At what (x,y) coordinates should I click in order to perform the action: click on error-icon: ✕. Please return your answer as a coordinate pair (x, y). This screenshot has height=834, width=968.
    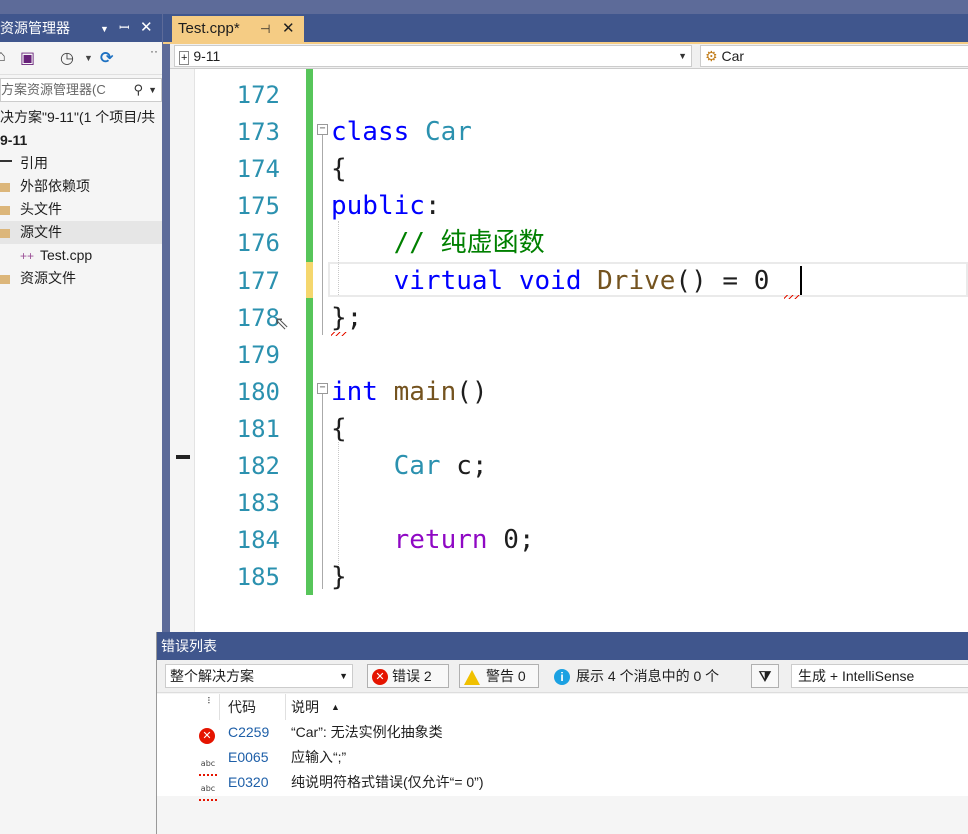
    Looking at the image, I should click on (380, 677).